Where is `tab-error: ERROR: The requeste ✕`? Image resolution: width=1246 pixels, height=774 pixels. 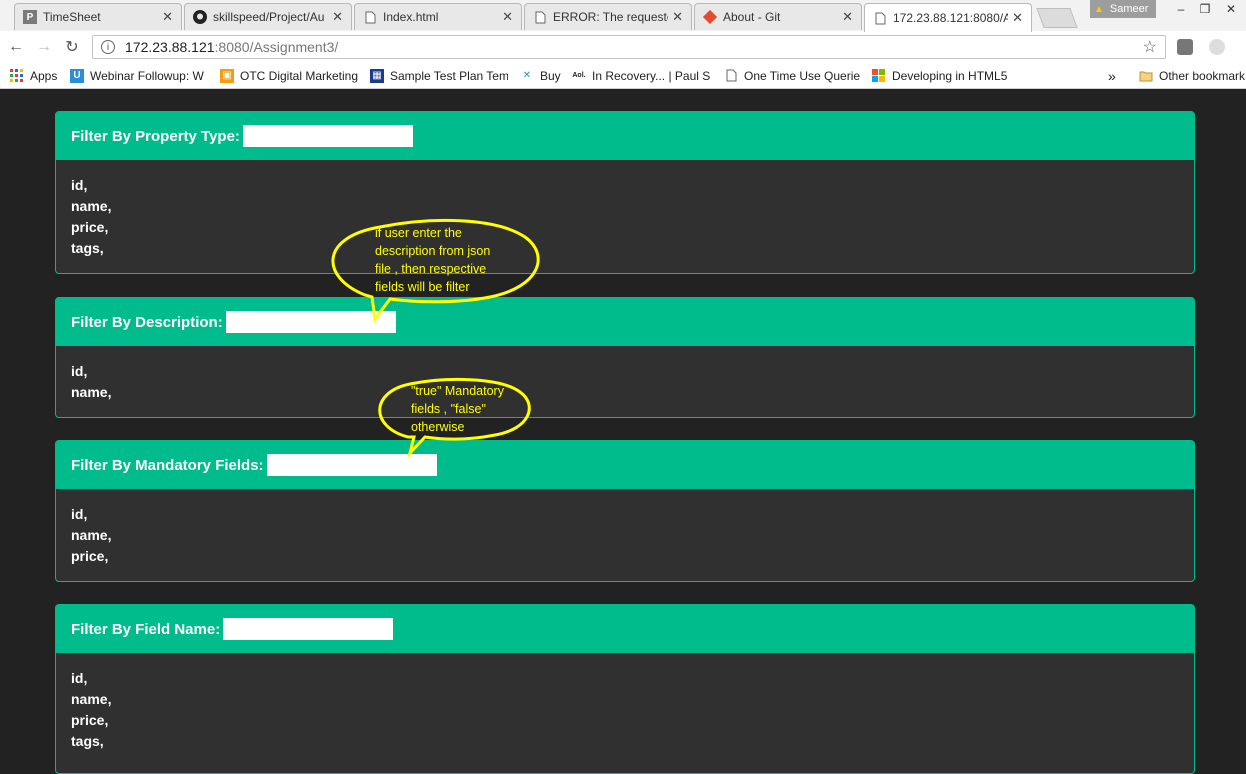
tab-error: ERROR: The requeste ✕ is located at coordinates (608, 16).